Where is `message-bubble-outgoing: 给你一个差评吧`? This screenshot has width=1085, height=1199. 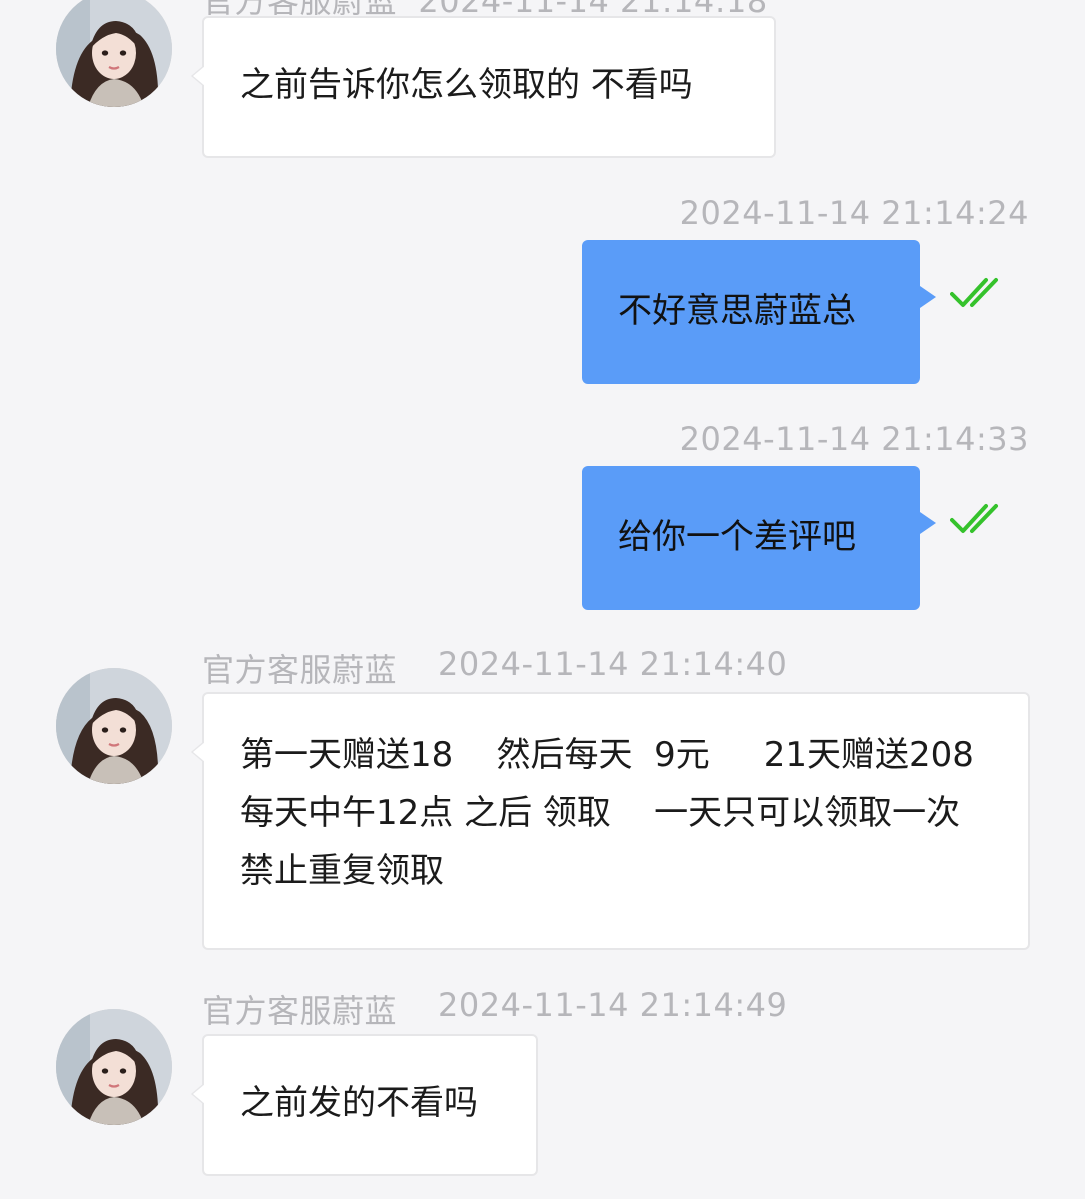 message-bubble-outgoing: 给你一个差评吧 is located at coordinates (759, 538).